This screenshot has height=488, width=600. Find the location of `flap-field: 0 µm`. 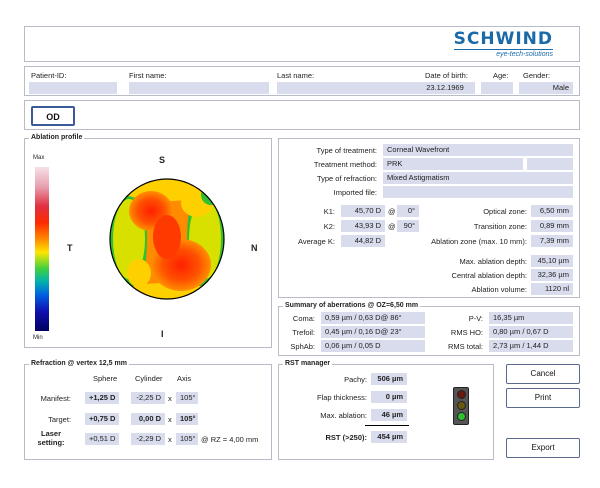

flap-field: 0 µm is located at coordinates (389, 397).